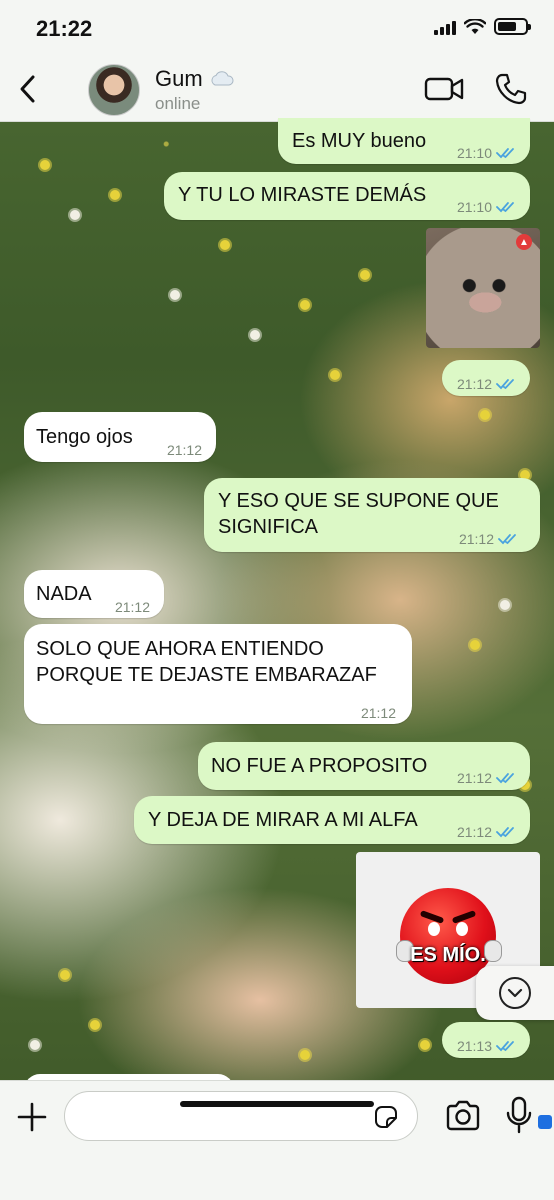 This screenshot has width=554, height=1200. I want to click on message-time: 21:13, so click(474, 1046).